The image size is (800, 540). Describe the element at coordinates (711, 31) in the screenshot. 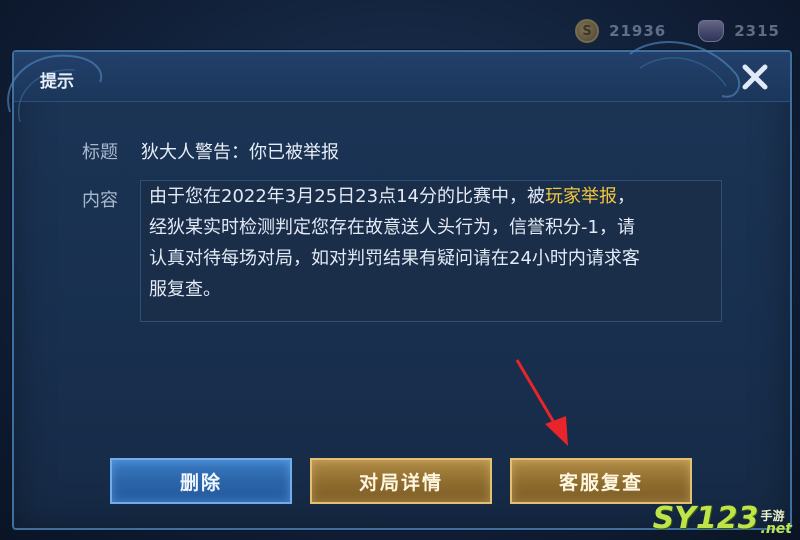

I see `gem-icon` at that location.